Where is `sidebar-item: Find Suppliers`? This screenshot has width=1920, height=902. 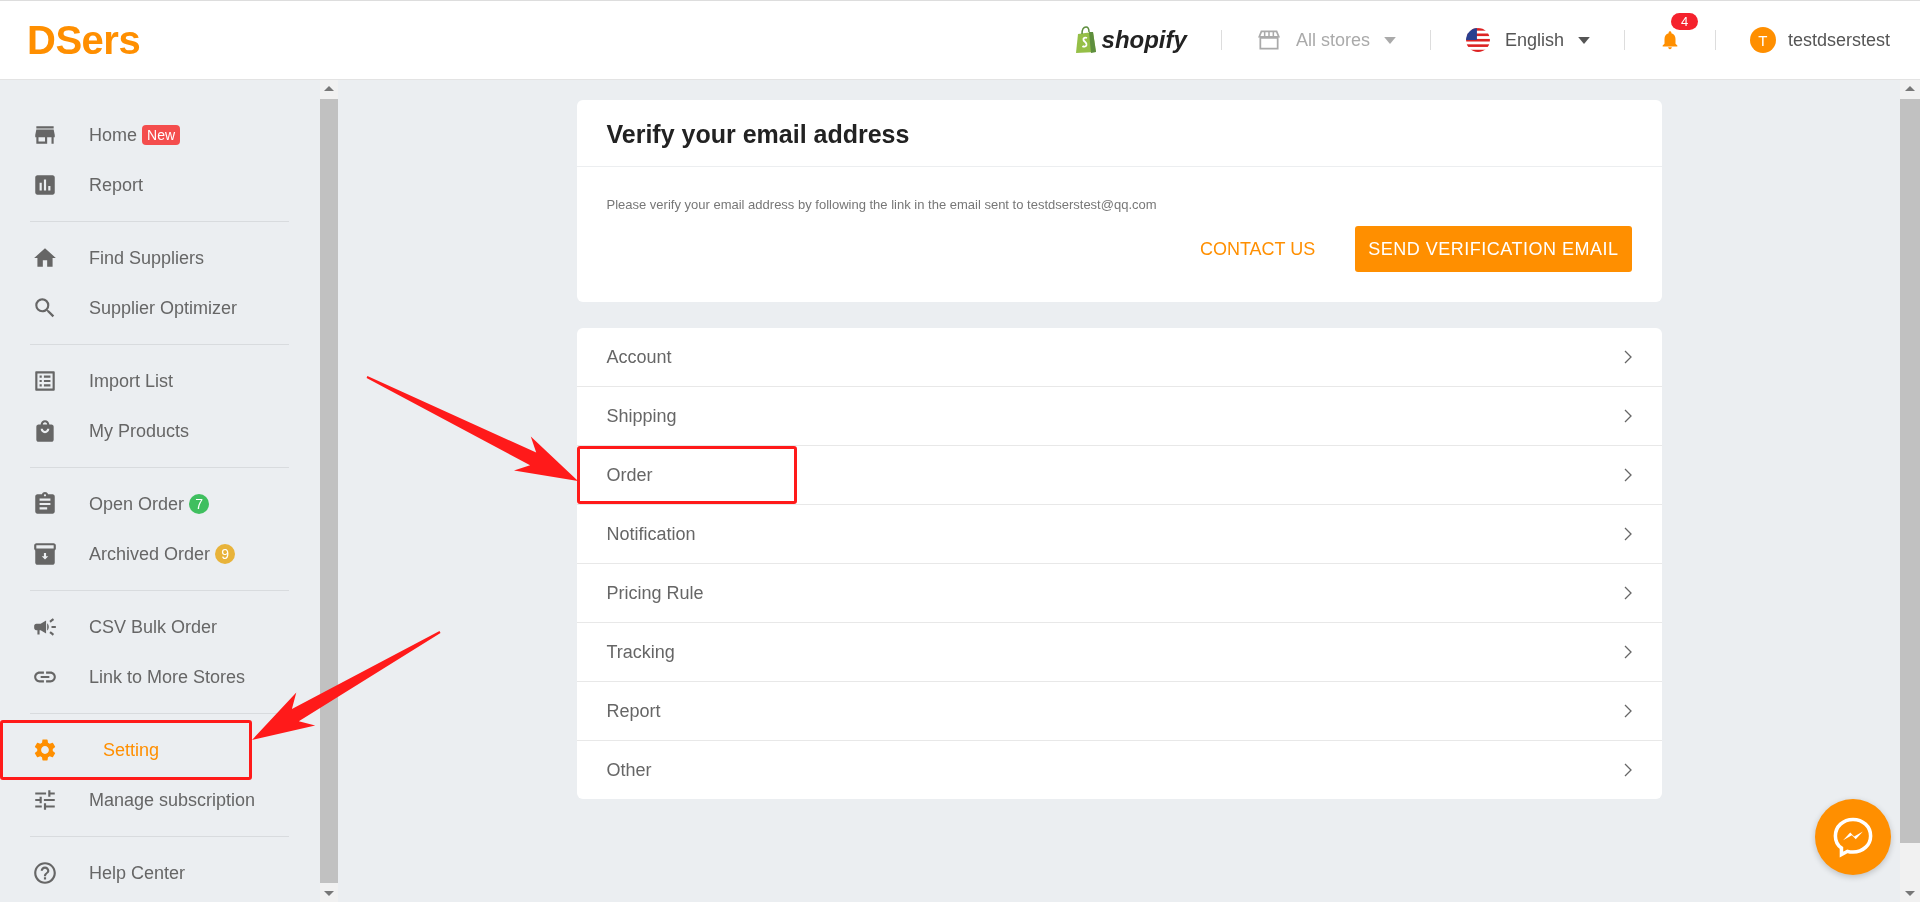
sidebar-item: Find Suppliers is located at coordinates (160, 258).